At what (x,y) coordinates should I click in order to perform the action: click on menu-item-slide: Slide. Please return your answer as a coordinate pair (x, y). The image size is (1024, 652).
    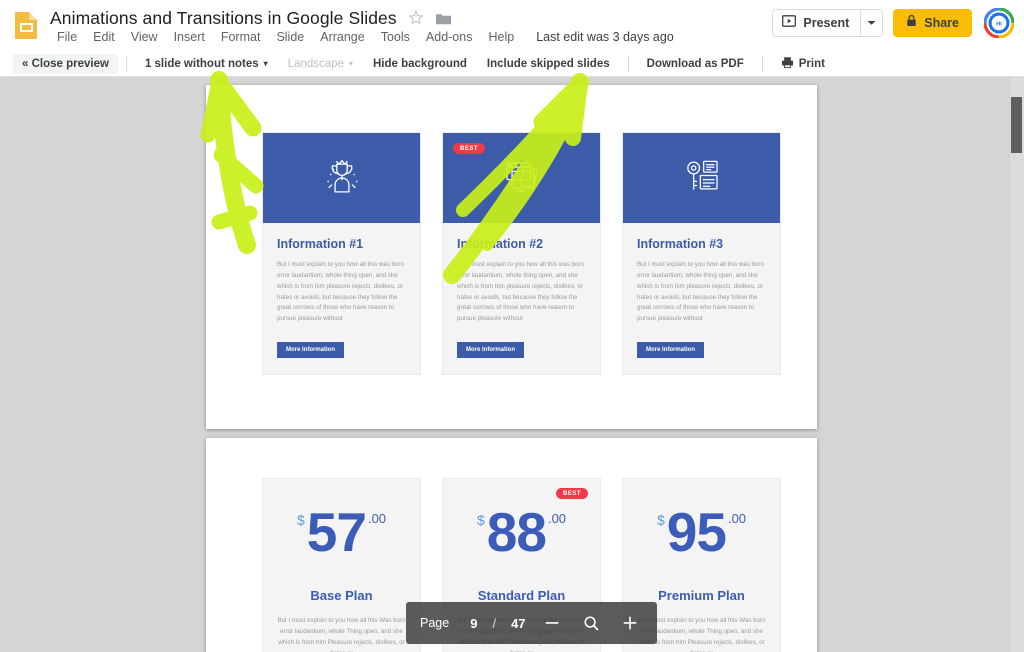
    Looking at the image, I should click on (290, 37).